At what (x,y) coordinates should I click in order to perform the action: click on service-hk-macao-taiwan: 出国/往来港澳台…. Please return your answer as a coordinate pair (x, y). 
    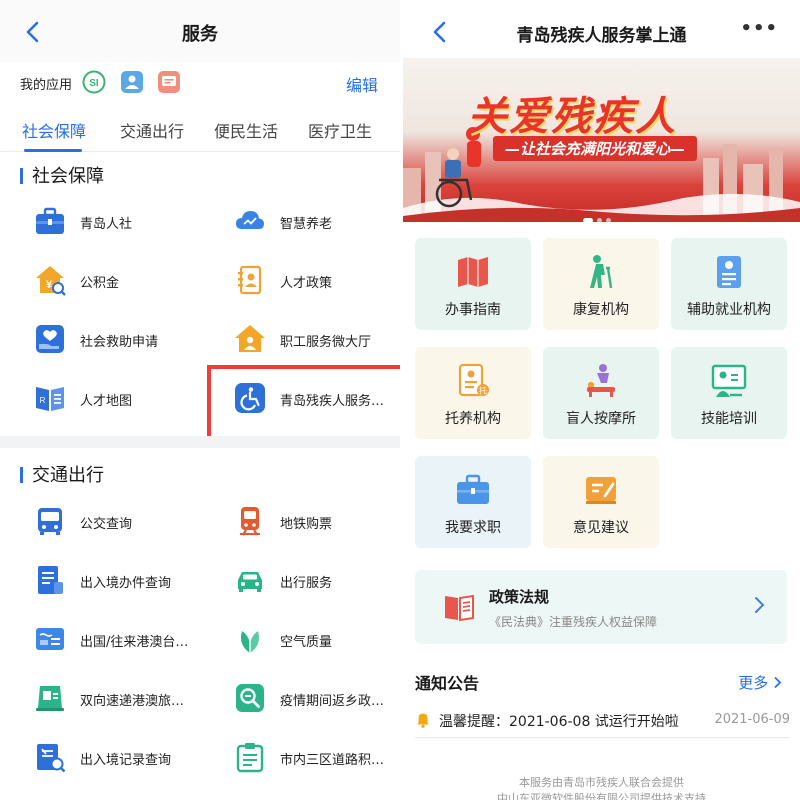
    Looking at the image, I should click on (100, 640).